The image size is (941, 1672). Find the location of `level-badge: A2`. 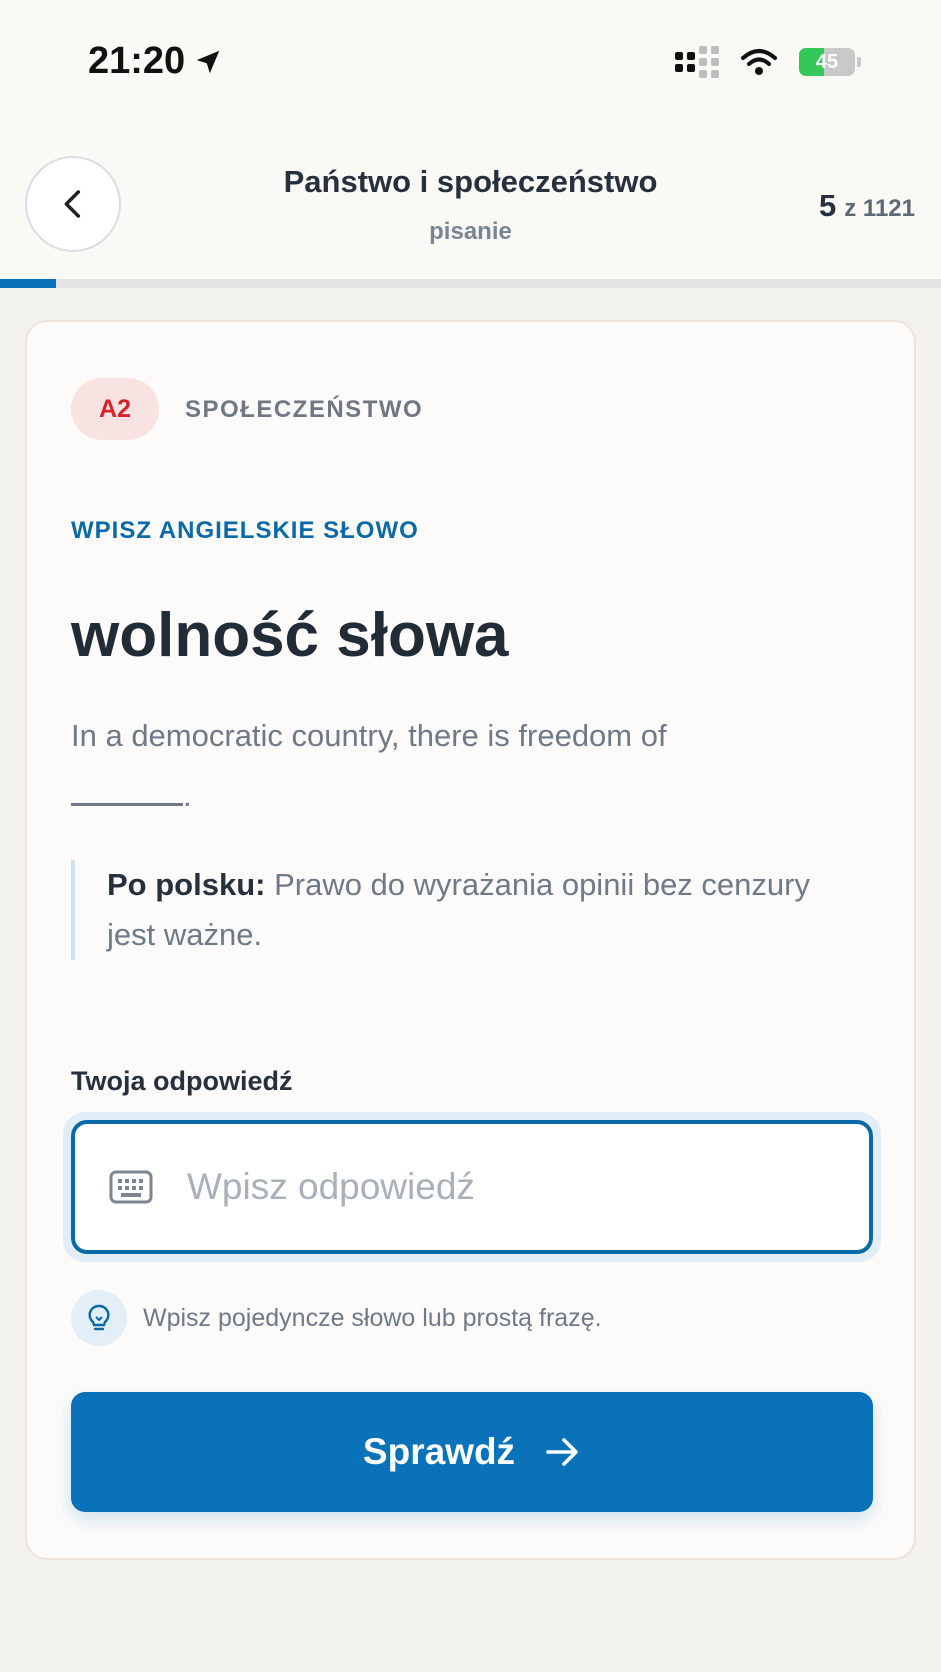

level-badge: A2 is located at coordinates (115, 409).